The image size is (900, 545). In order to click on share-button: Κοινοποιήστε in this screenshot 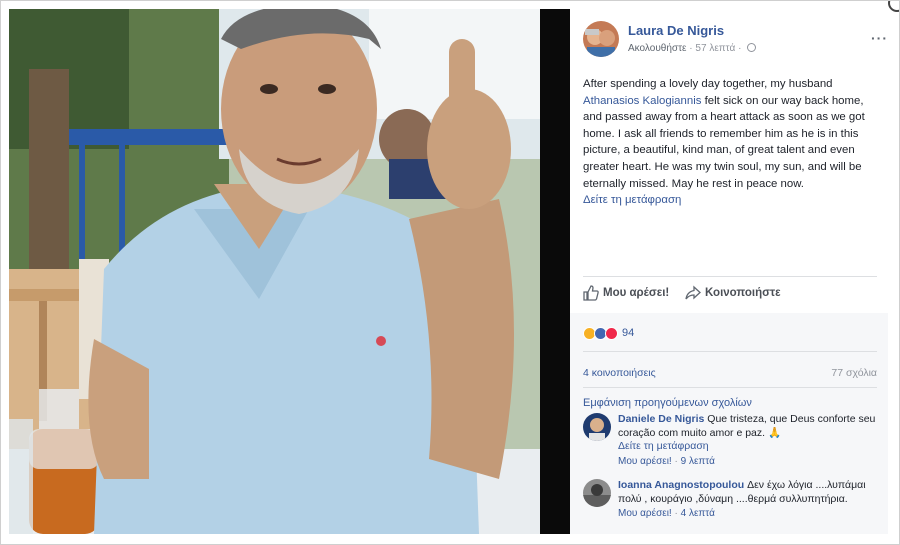, I will do `click(733, 293)`.